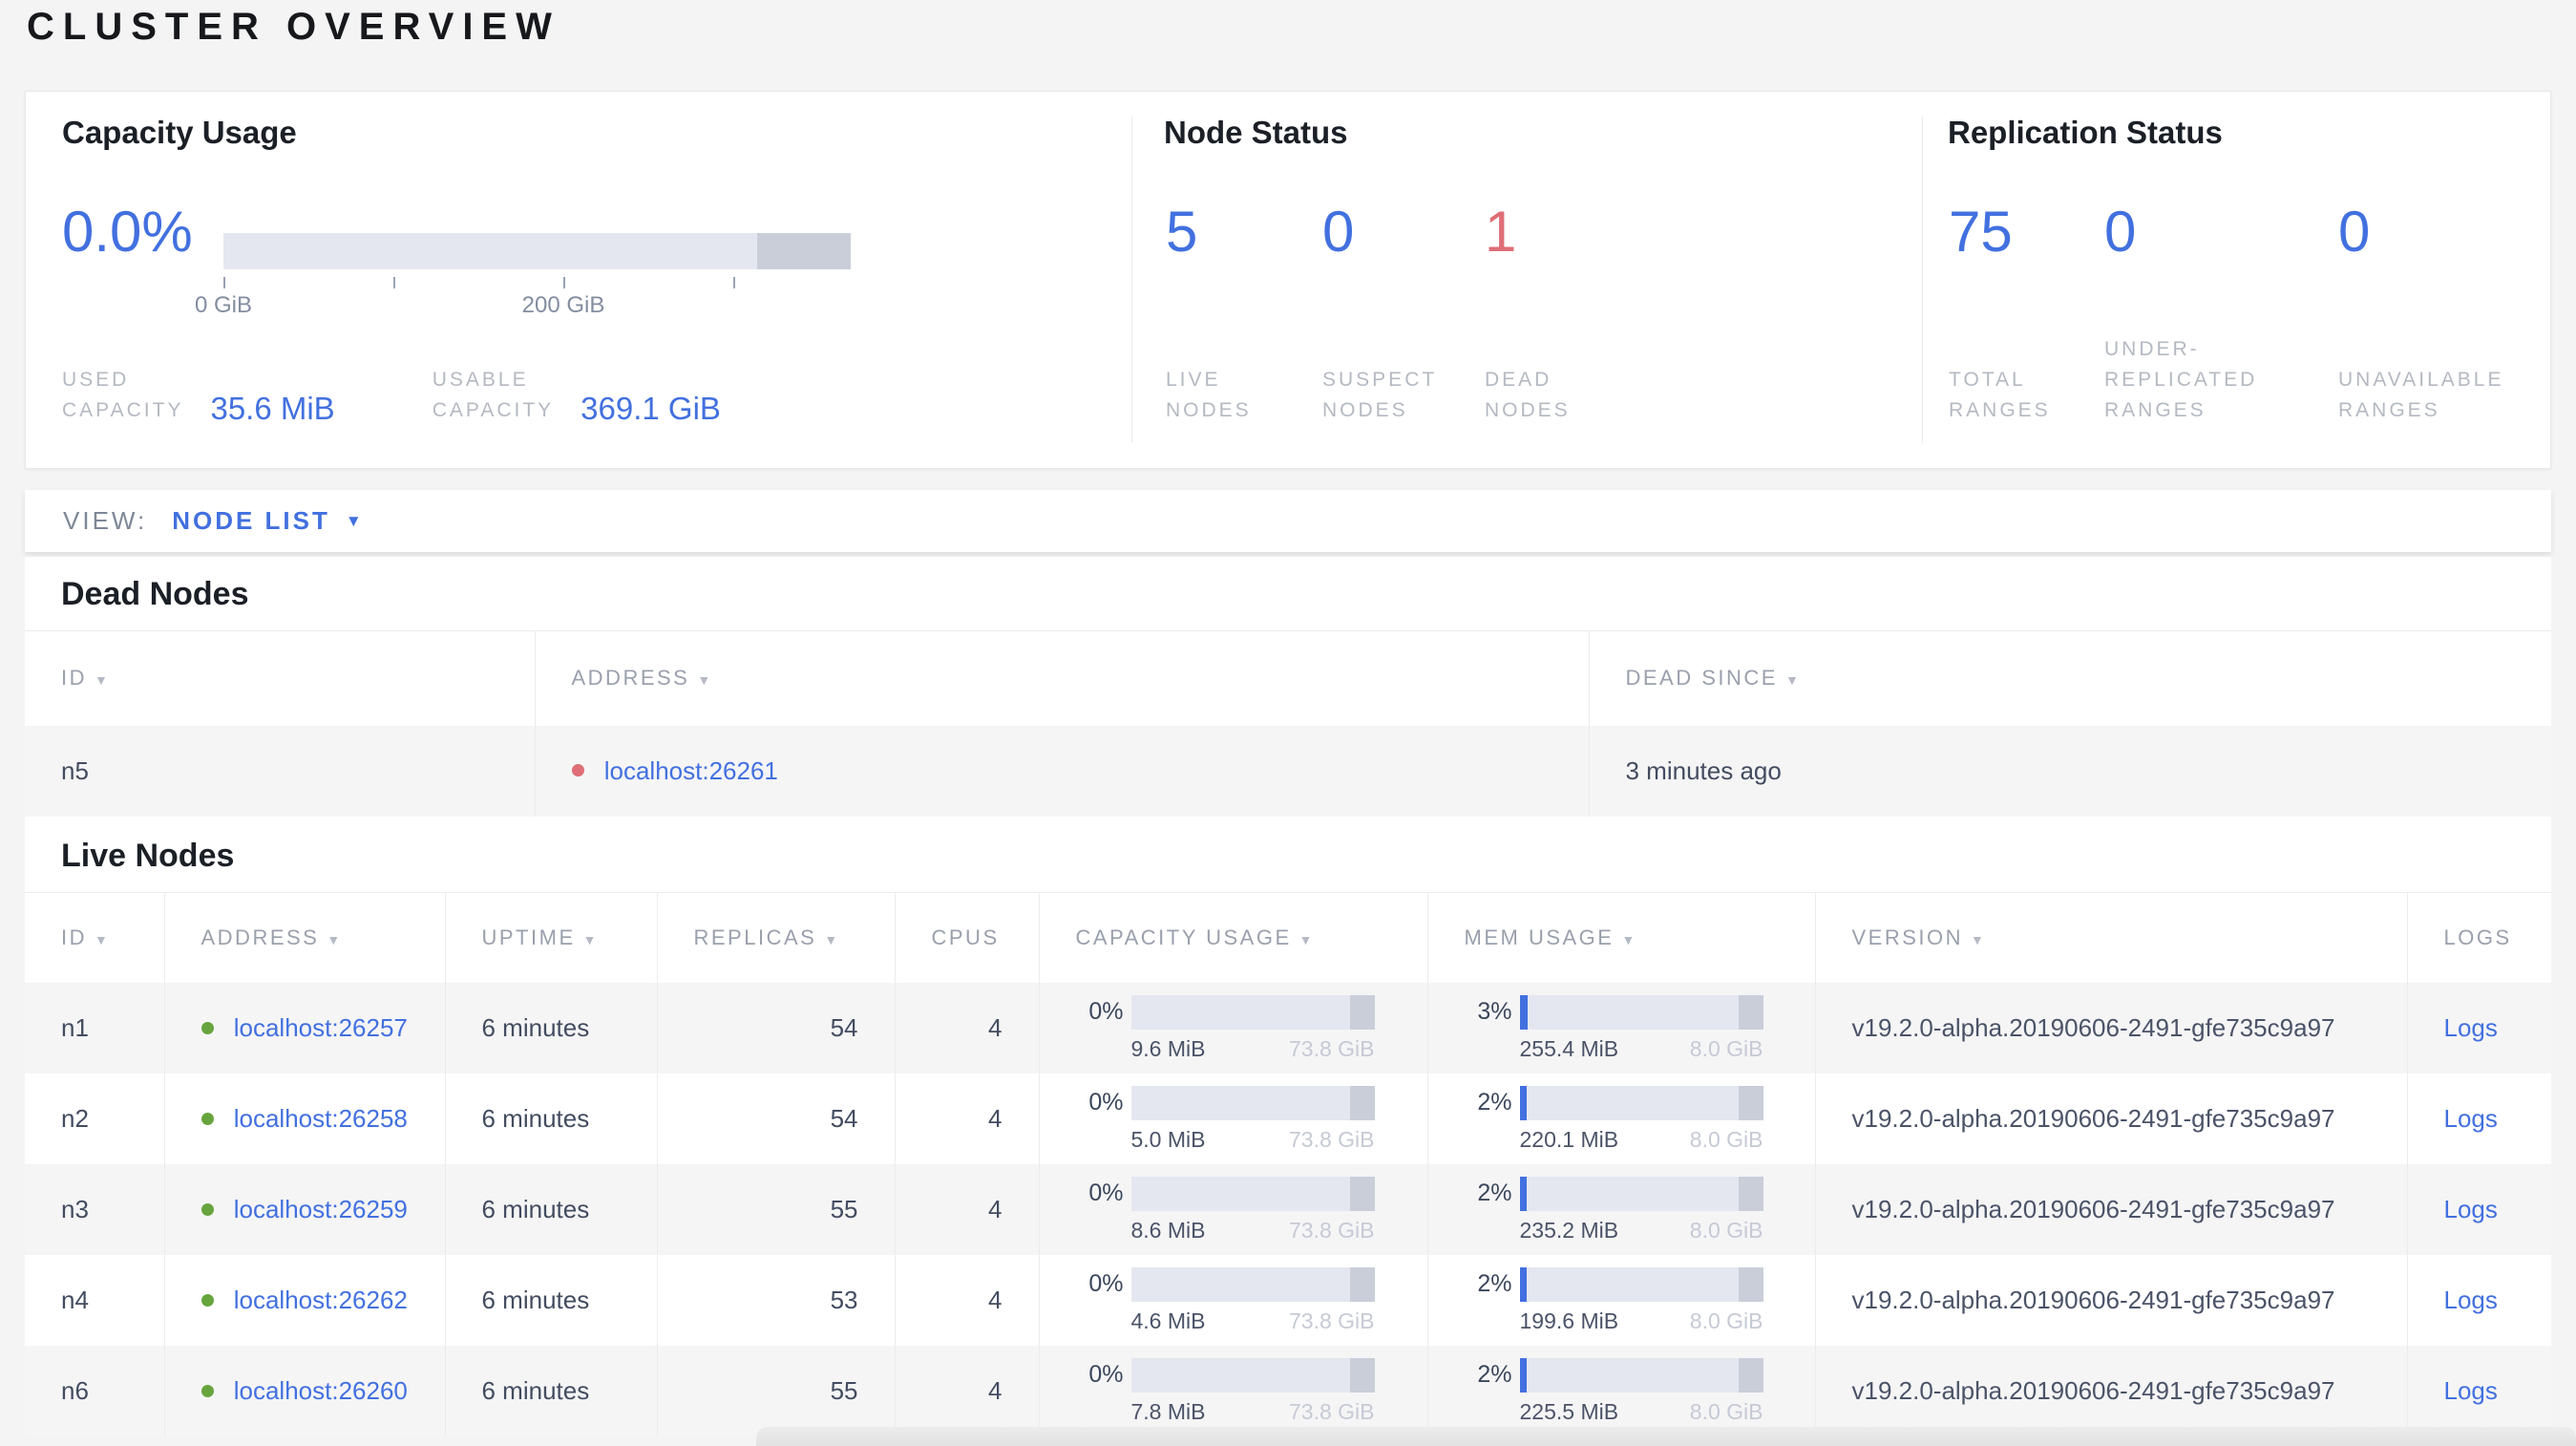 The image size is (2576, 1446). What do you see at coordinates (2069, 678) in the screenshot?
I see `column-header-dead-since: DEAD SINCE ▼` at bounding box center [2069, 678].